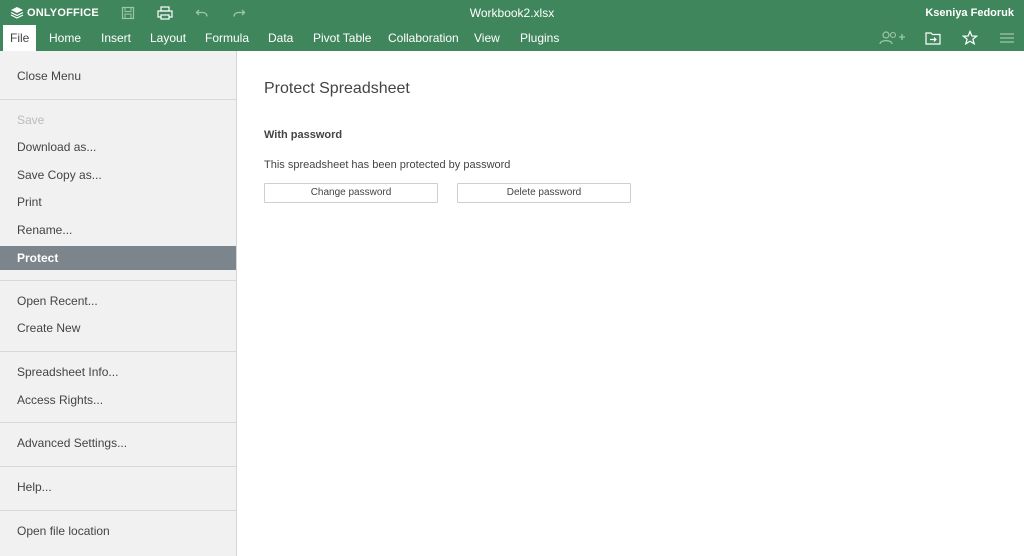 The width and height of the screenshot is (1024, 556). Describe the element at coordinates (31, 120) in the screenshot. I see `menu-save: Save` at that location.